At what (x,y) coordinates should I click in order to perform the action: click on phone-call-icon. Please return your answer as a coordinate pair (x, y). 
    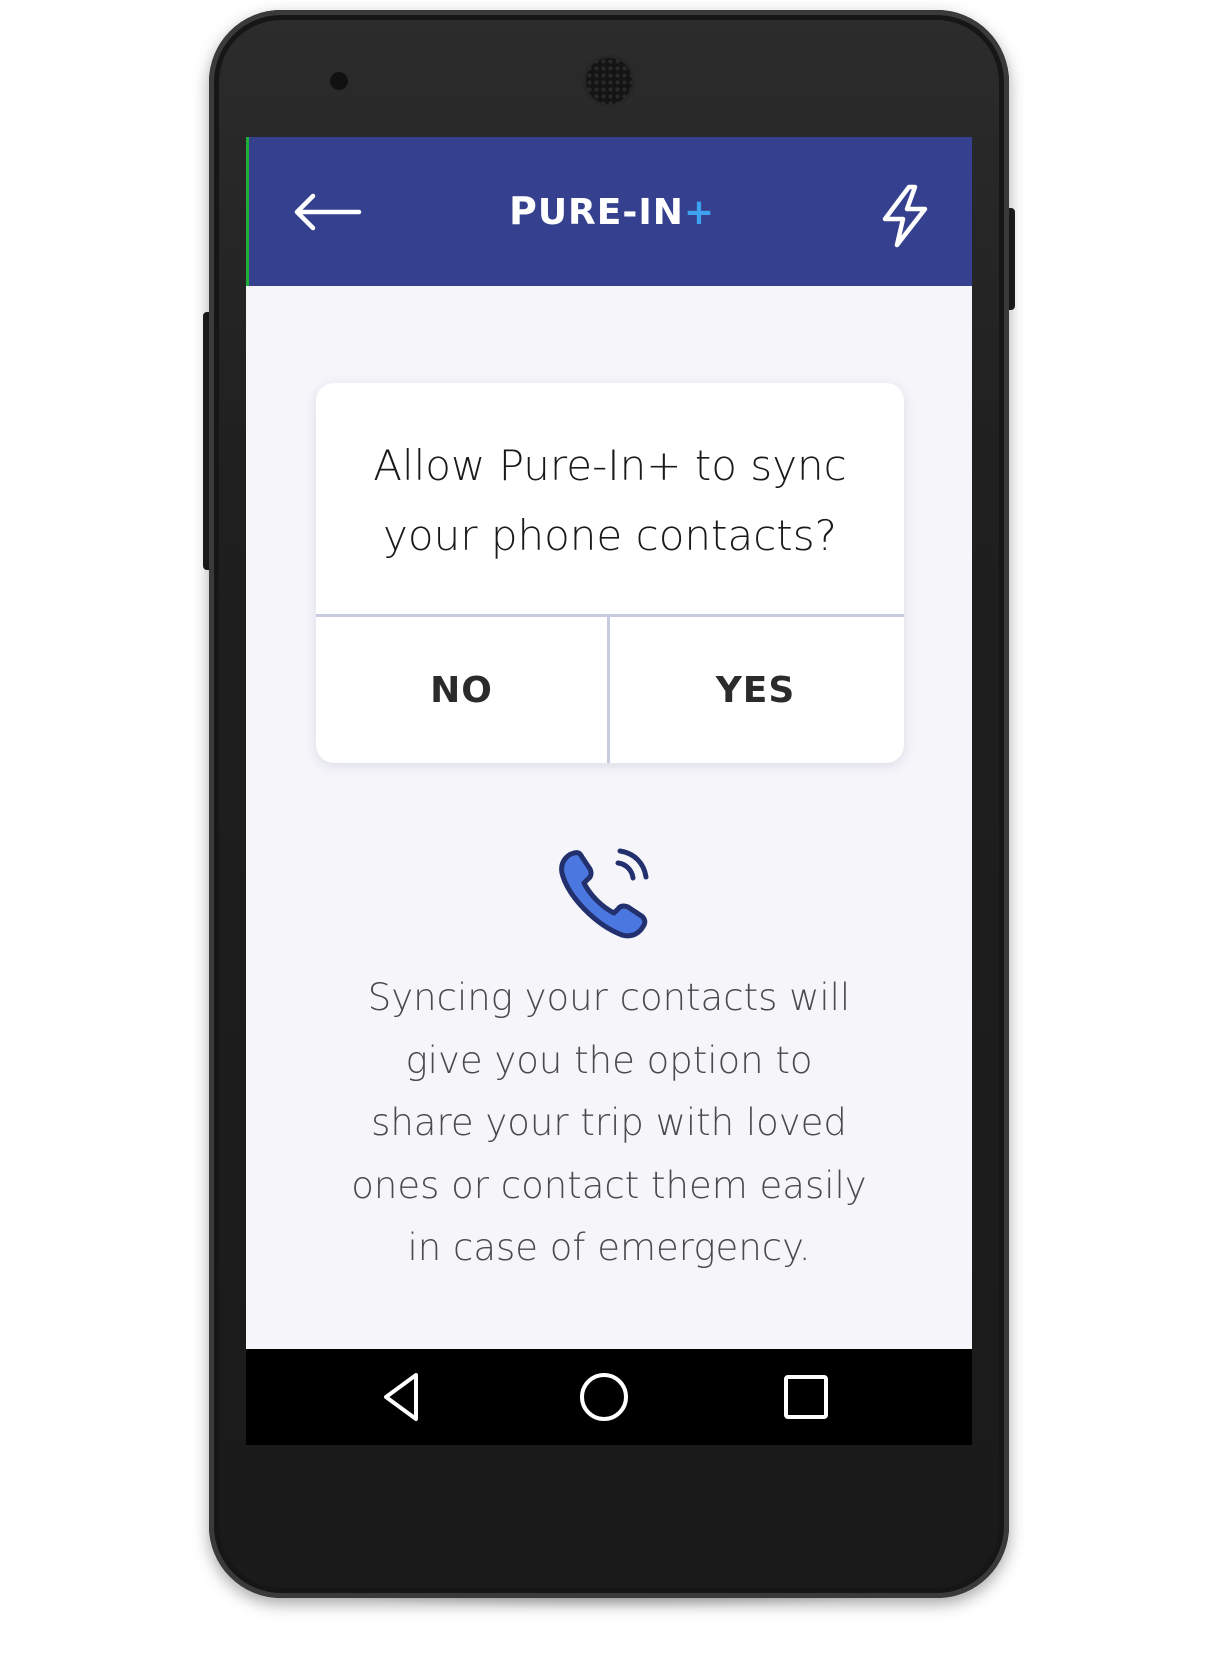
    Looking at the image, I should click on (611, 893).